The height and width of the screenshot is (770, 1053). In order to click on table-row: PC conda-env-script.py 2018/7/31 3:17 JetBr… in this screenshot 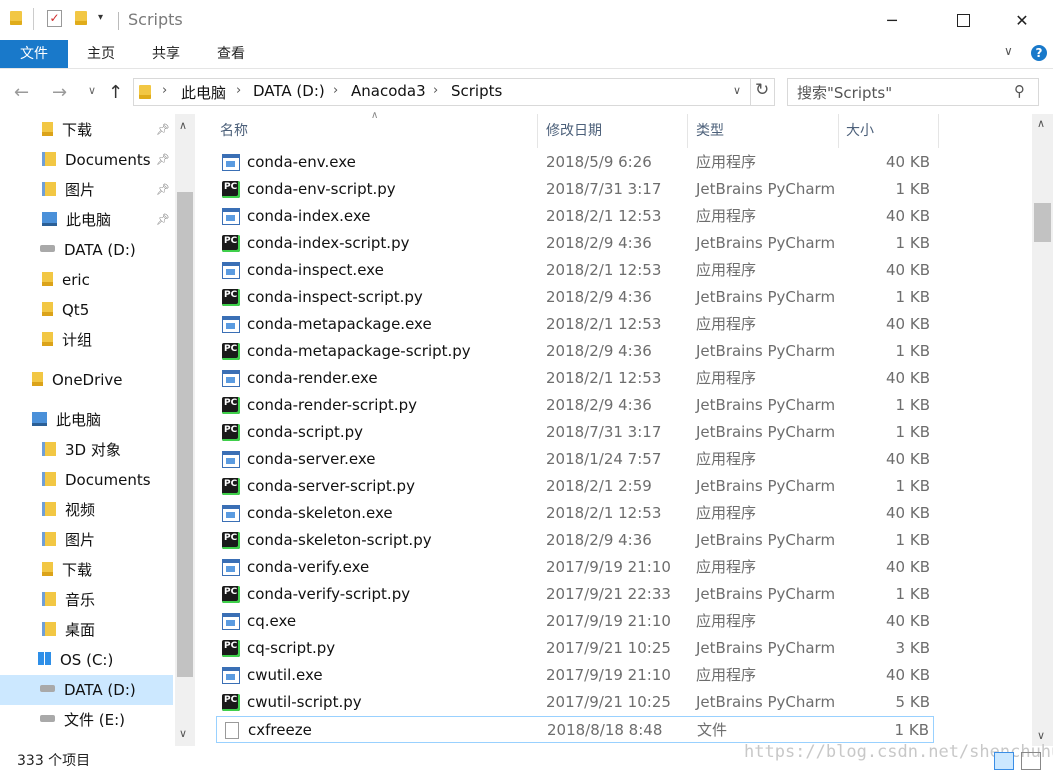, I will do `click(575, 189)`.